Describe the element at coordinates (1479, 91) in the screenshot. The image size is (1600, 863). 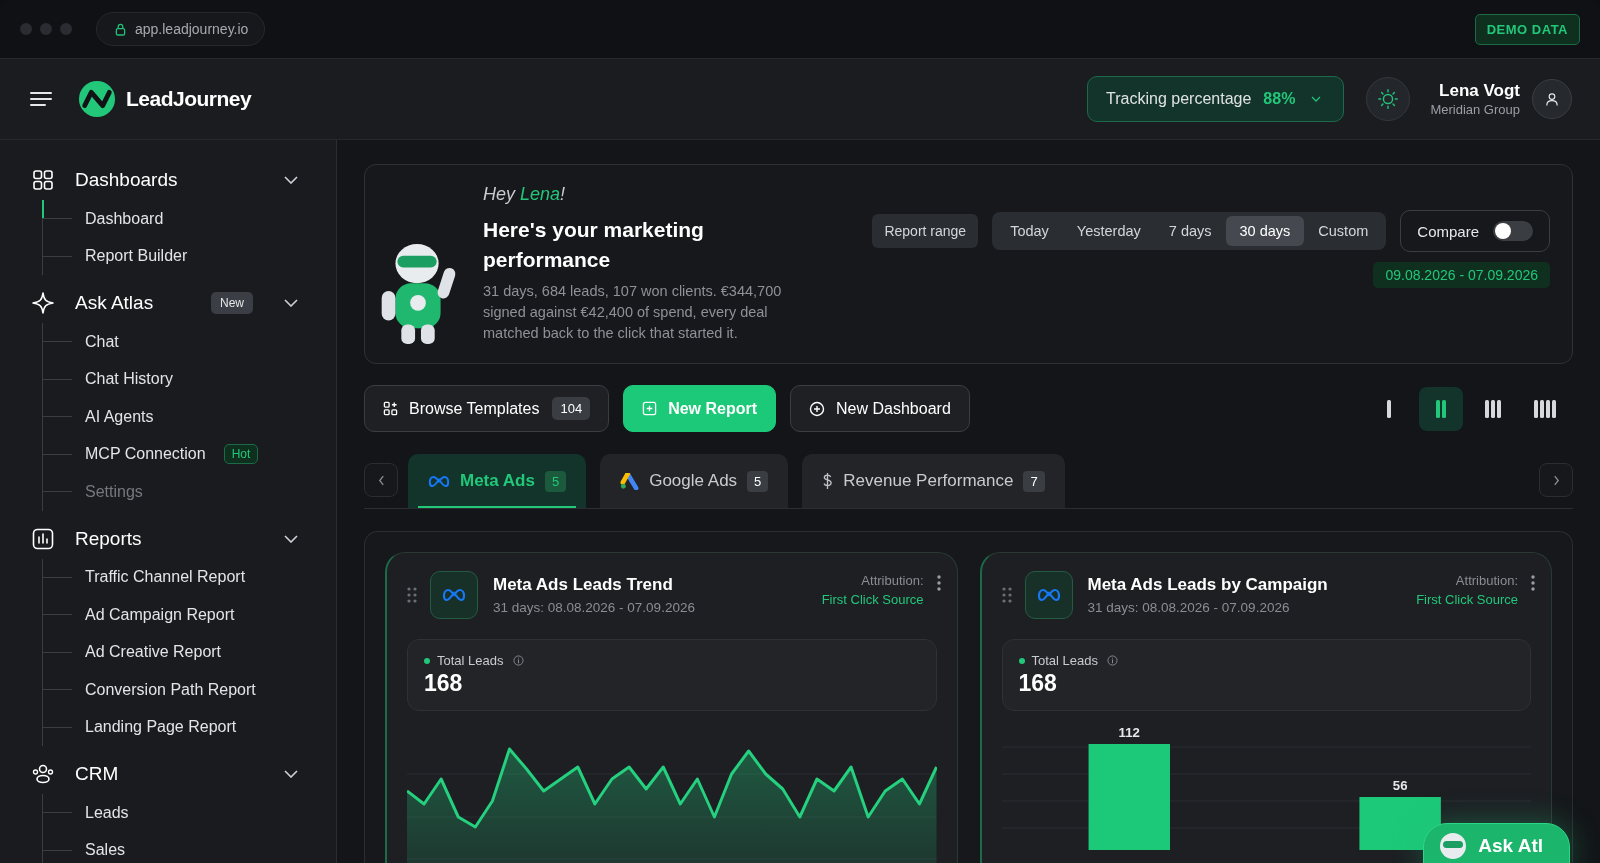
I see `user-name: Lena Vogt` at that location.